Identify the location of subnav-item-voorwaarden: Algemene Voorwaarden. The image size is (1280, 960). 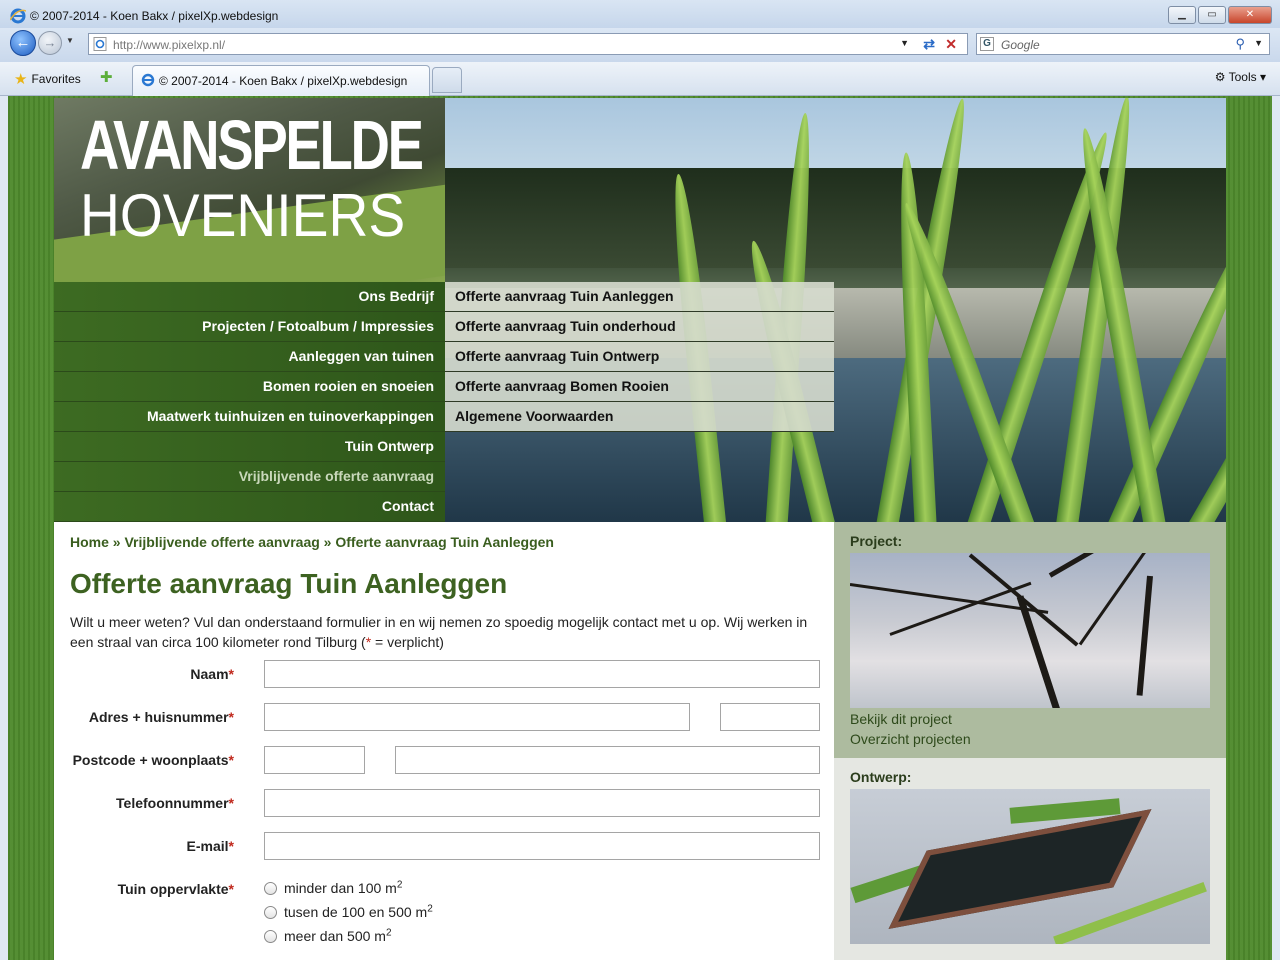
(639, 417).